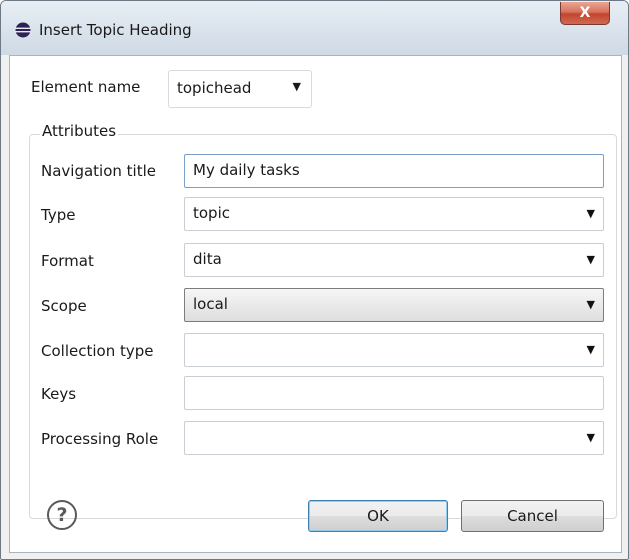  What do you see at coordinates (394, 214) in the screenshot?
I see `type-combo: topic ▼` at bounding box center [394, 214].